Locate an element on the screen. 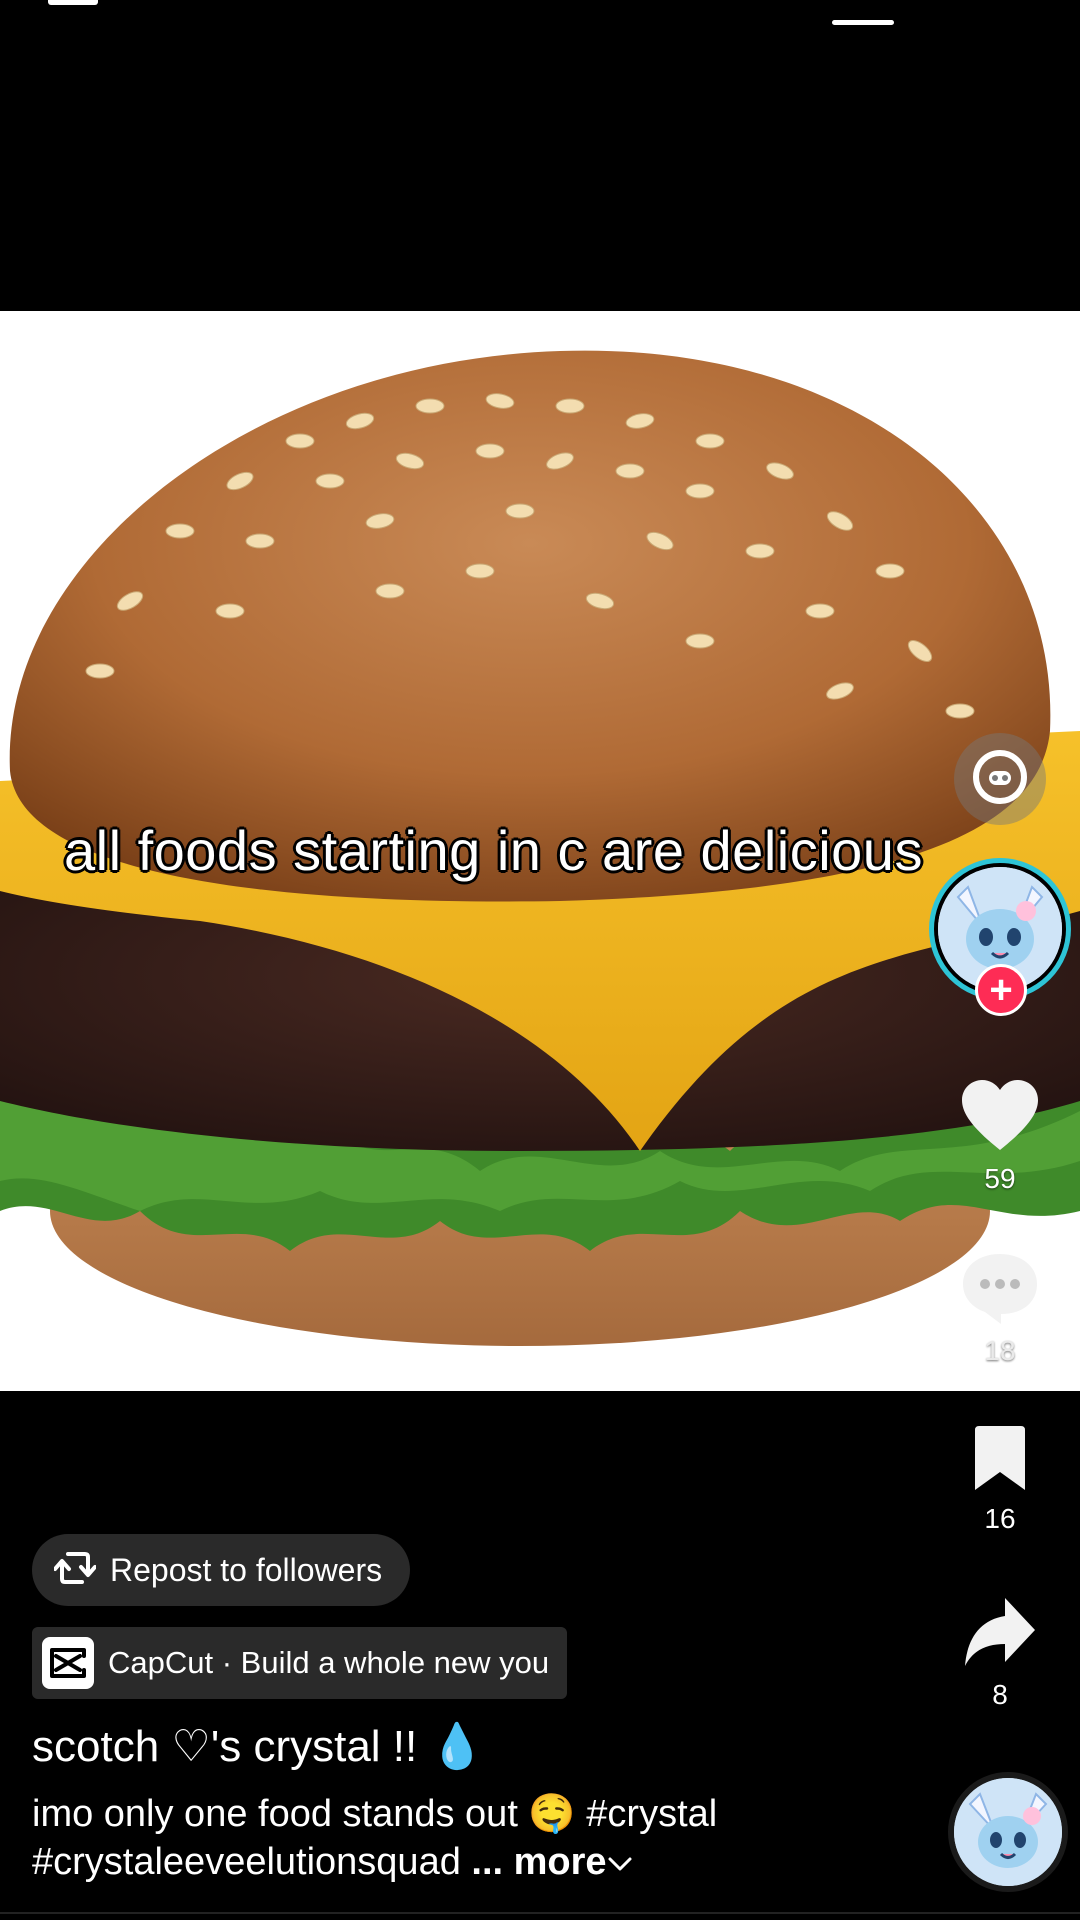 The width and height of the screenshot is (1080, 1920). filter-icon is located at coordinates (1000, 779).